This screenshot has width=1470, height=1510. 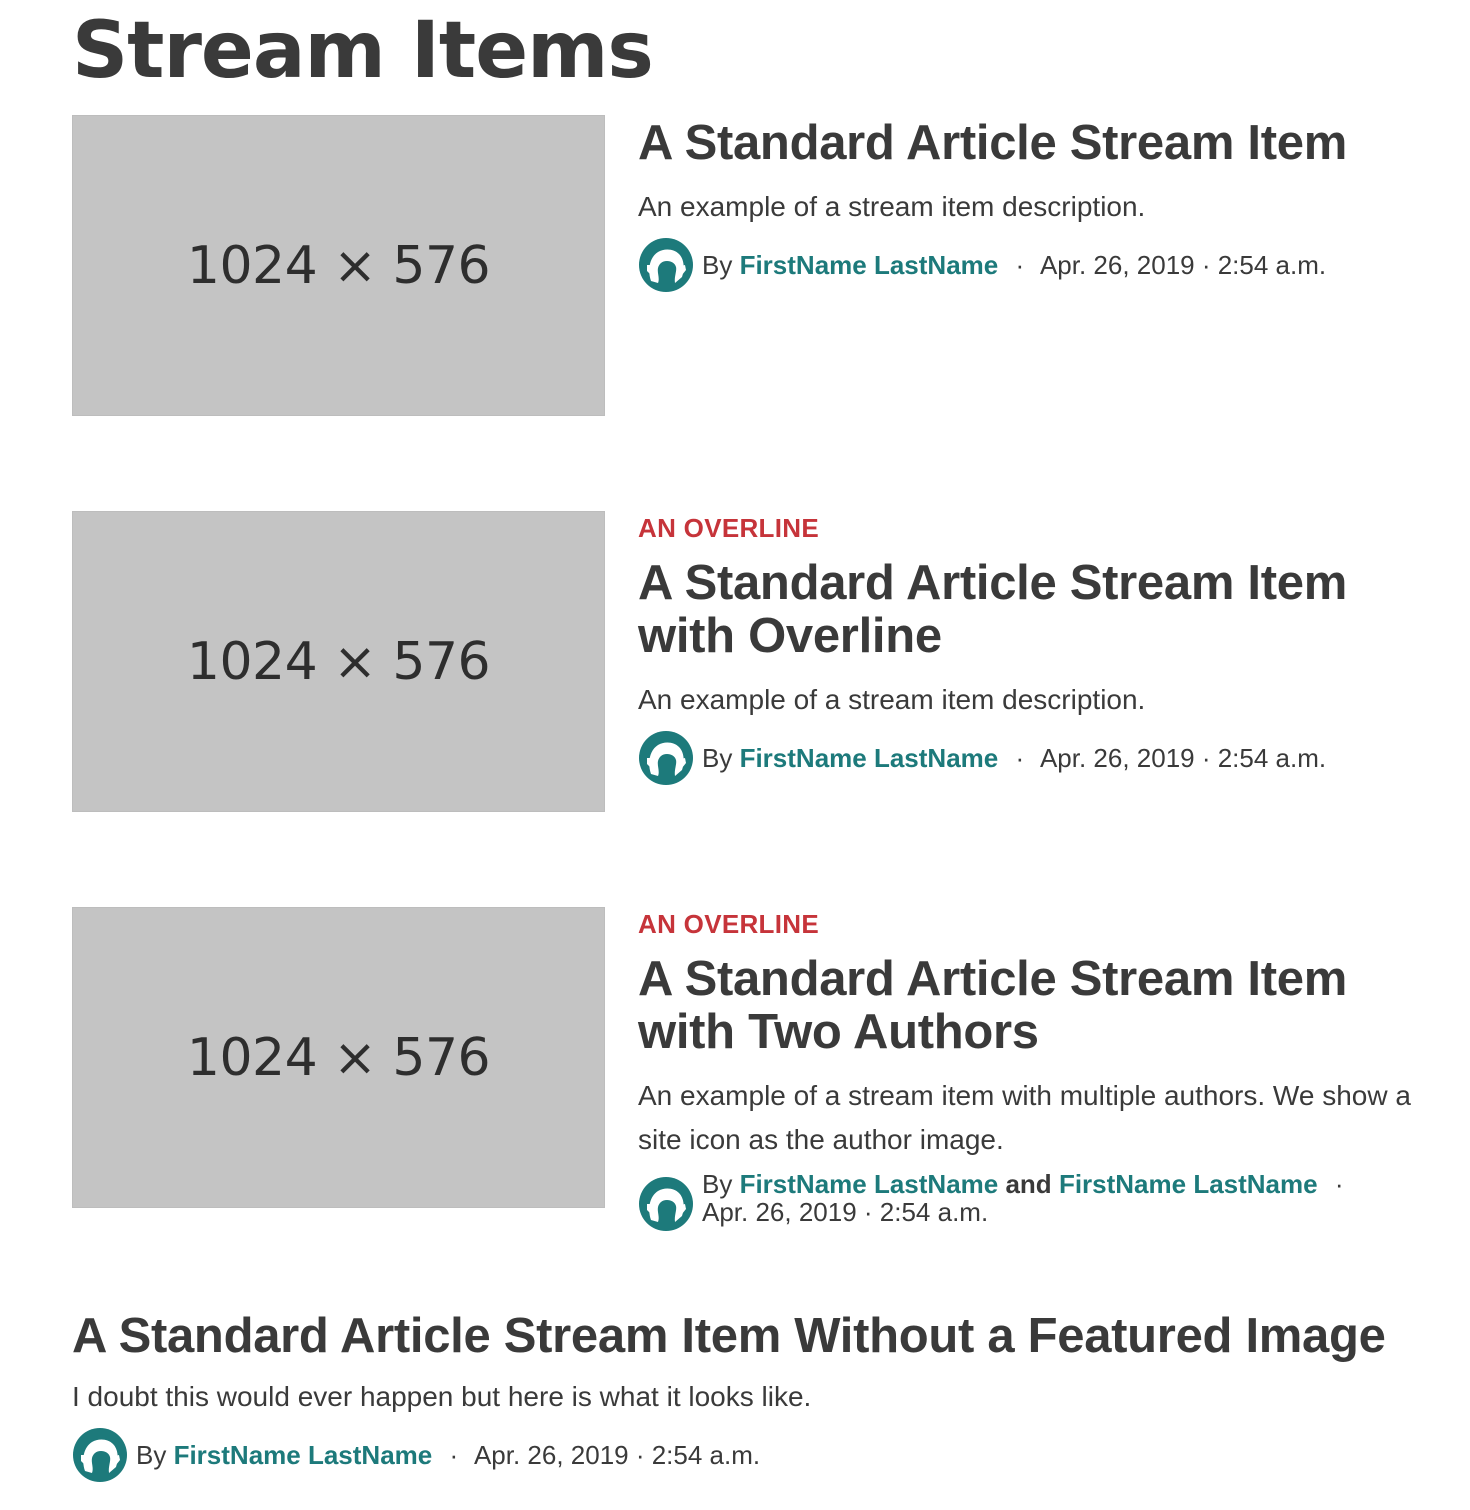 What do you see at coordinates (363, 51) in the screenshot?
I see `page-title: Stream Items` at bounding box center [363, 51].